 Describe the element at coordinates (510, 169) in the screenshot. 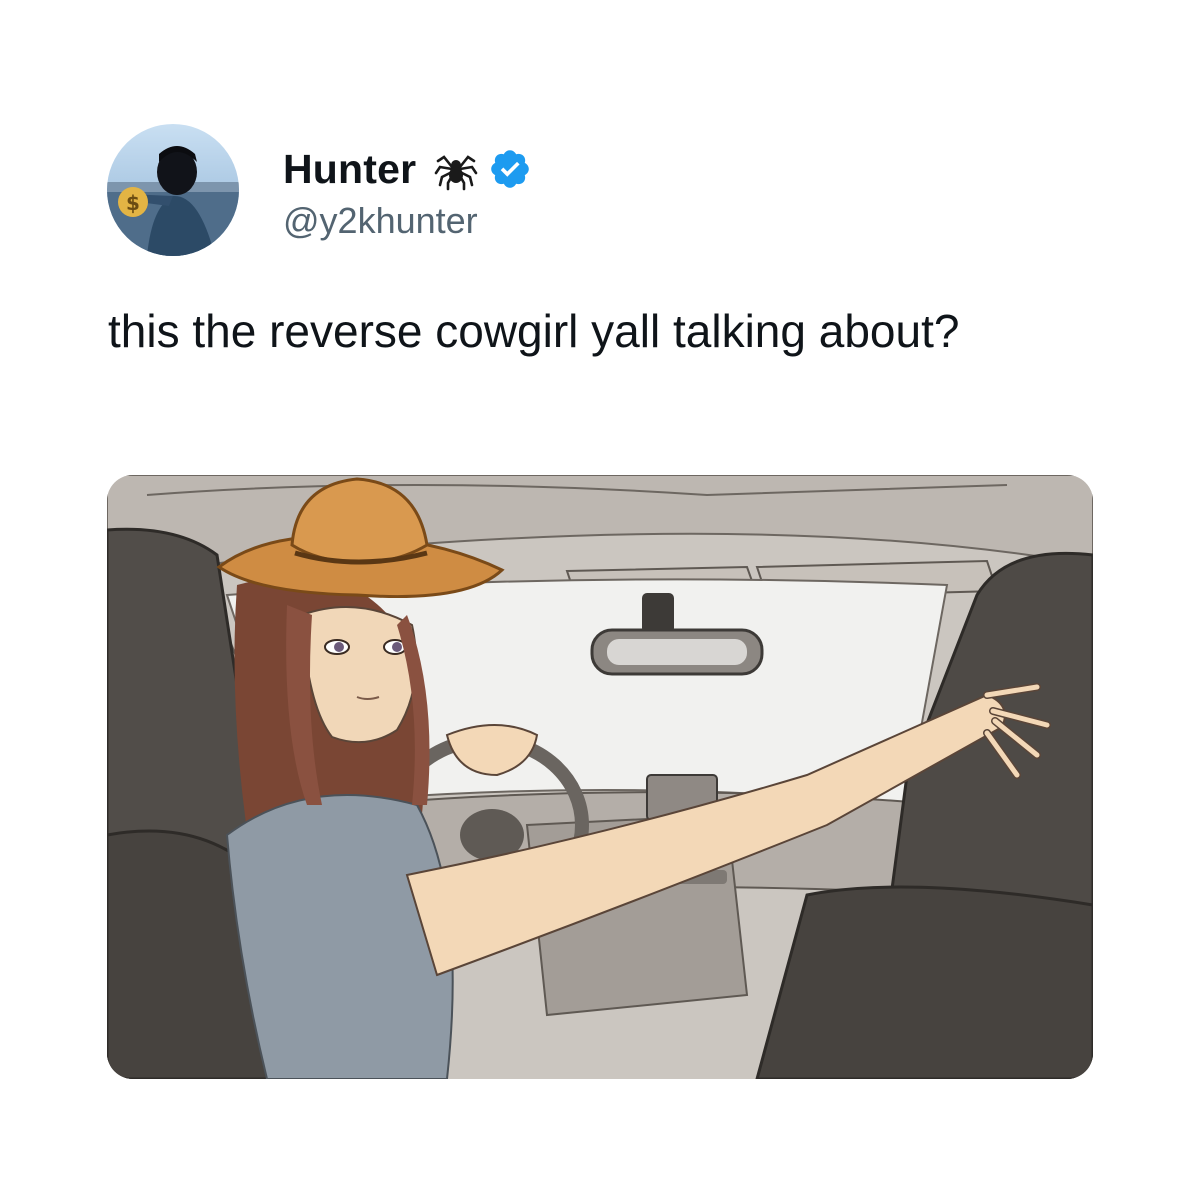

I see `verified-badge-icon` at that location.